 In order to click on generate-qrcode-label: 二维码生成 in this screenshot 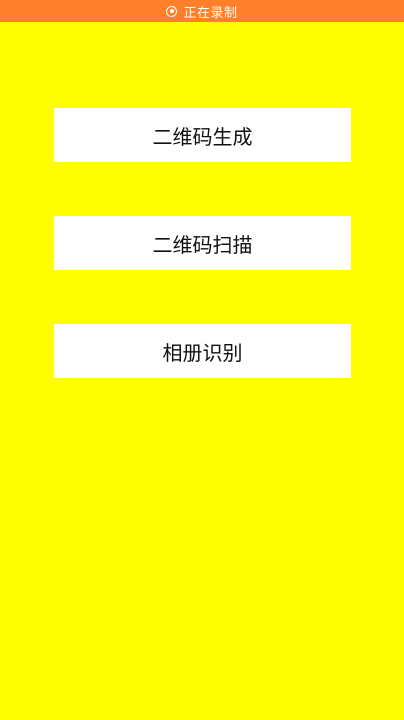, I will do `click(202, 136)`.